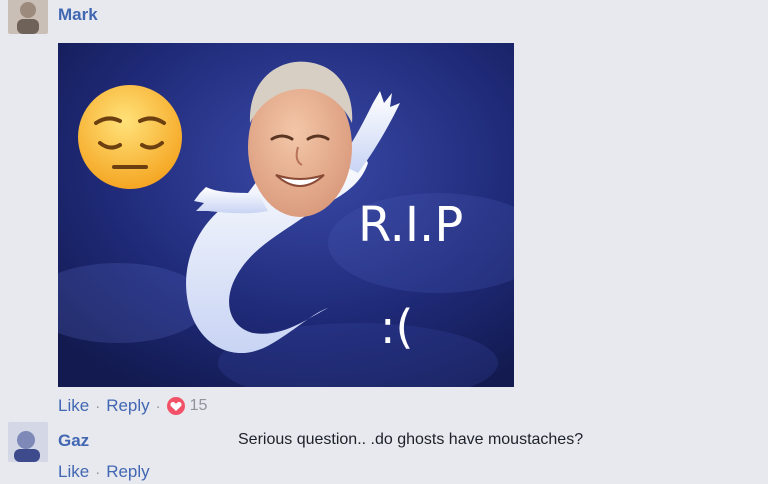 Image resolution: width=768 pixels, height=484 pixels. I want to click on photo-caption-frown: :(, so click(396, 327).